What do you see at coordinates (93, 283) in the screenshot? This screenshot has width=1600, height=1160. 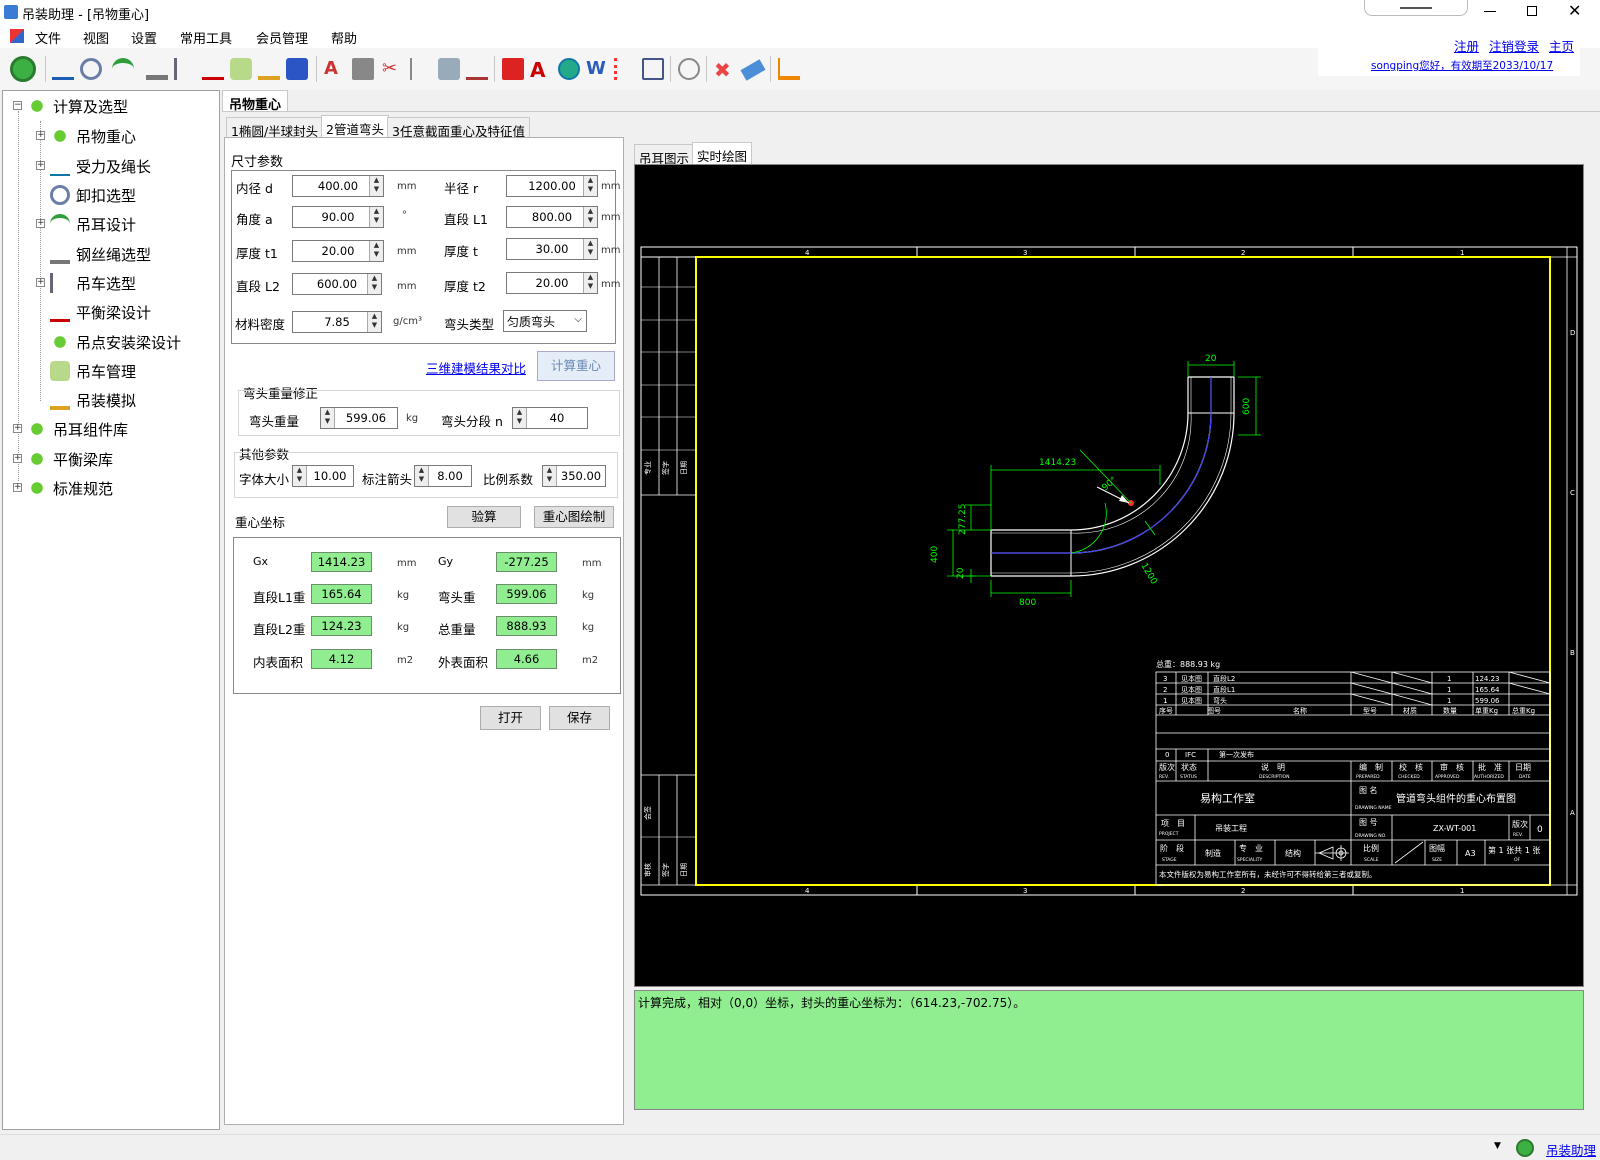 I see `tree-item-crane: 吊车选型` at bounding box center [93, 283].